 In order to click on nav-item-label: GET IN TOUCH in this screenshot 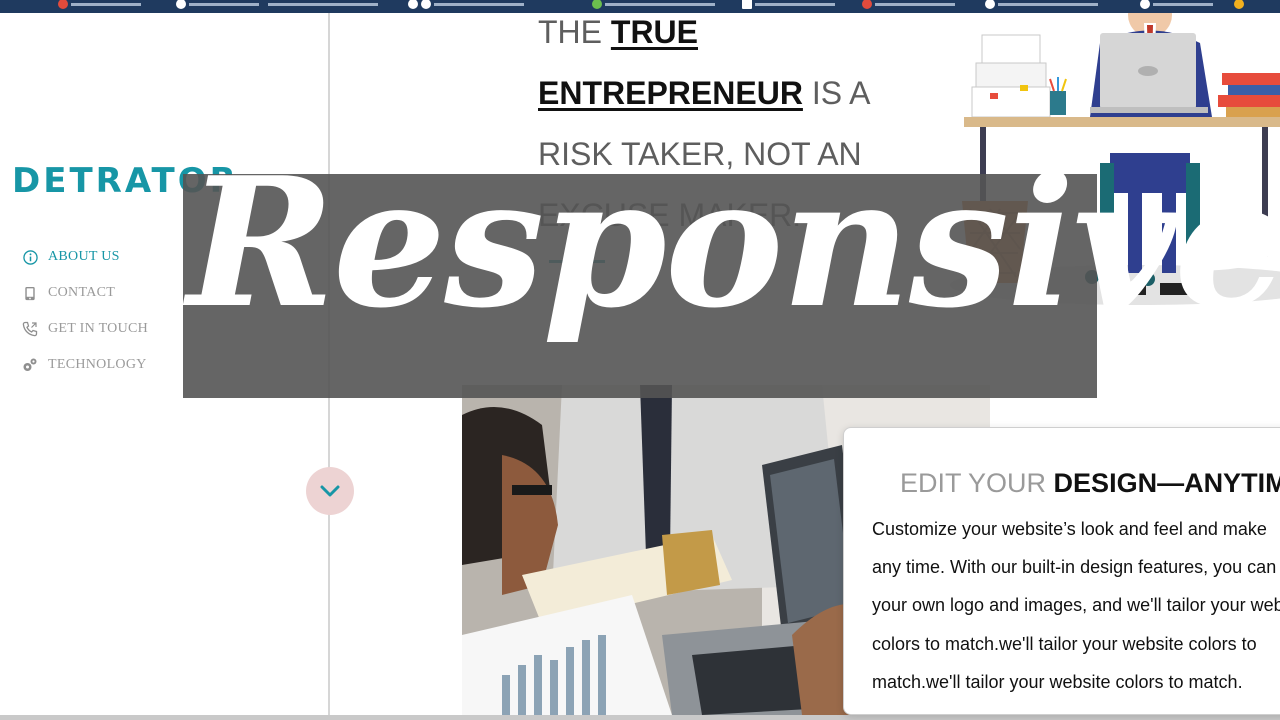, I will do `click(98, 328)`.